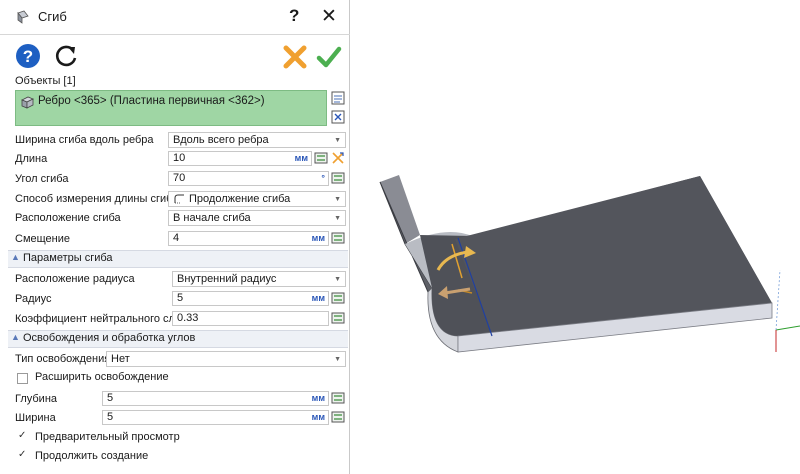 The width and height of the screenshot is (800, 474). Describe the element at coordinates (101, 319) in the screenshot. I see `k-factor-label: Коэффициент нейтрального слоя` at that location.